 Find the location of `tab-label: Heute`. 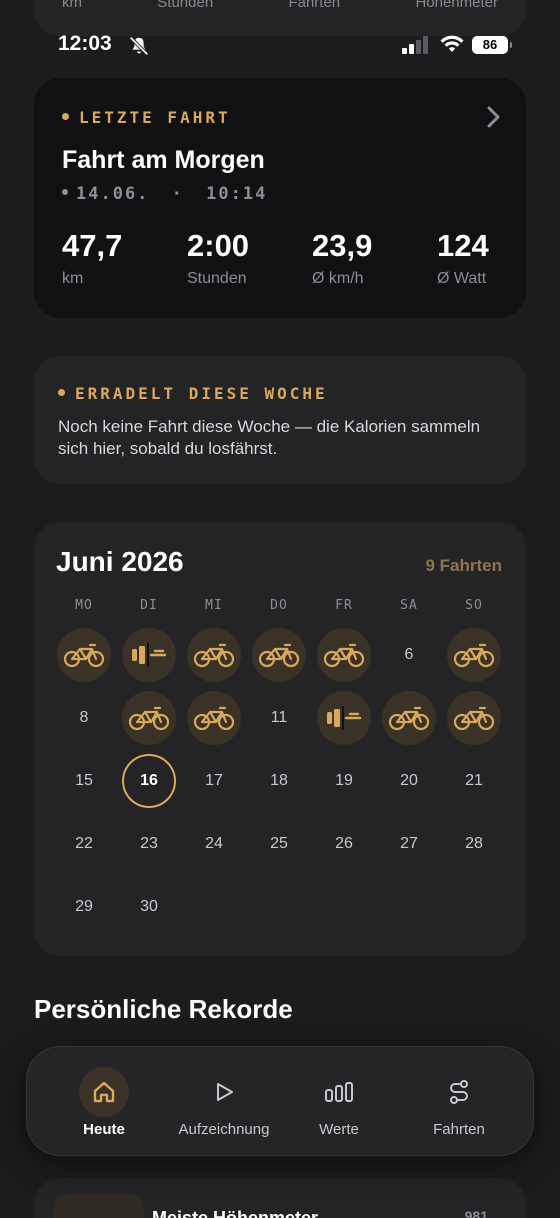

tab-label: Heute is located at coordinates (104, 1129).